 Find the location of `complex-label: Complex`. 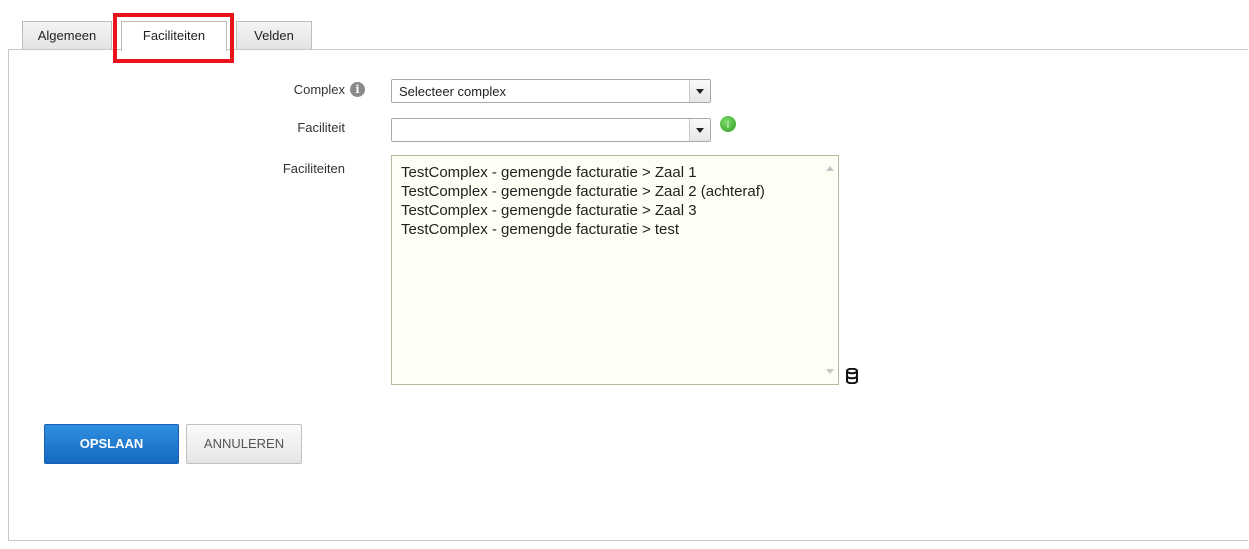

complex-label: Complex is located at coordinates (319, 89).